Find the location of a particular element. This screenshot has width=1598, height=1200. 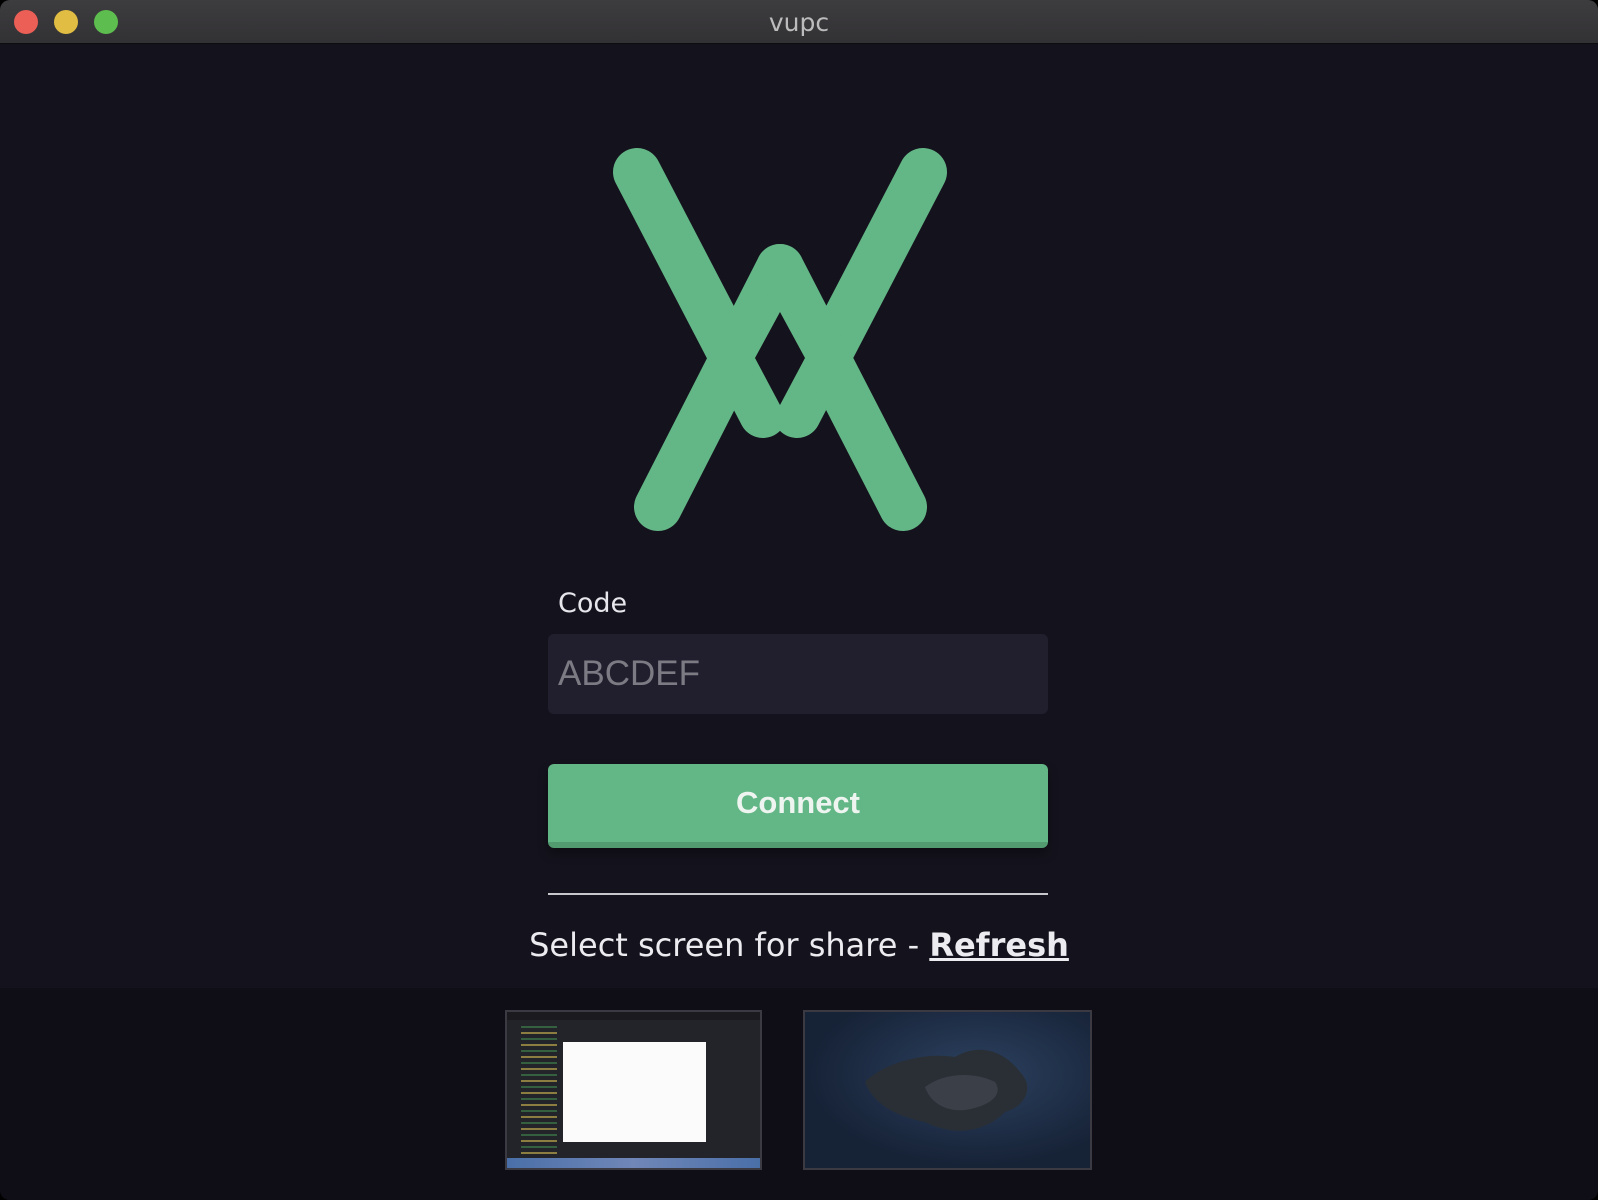

island-wallpaper-image is located at coordinates (946, 1090).